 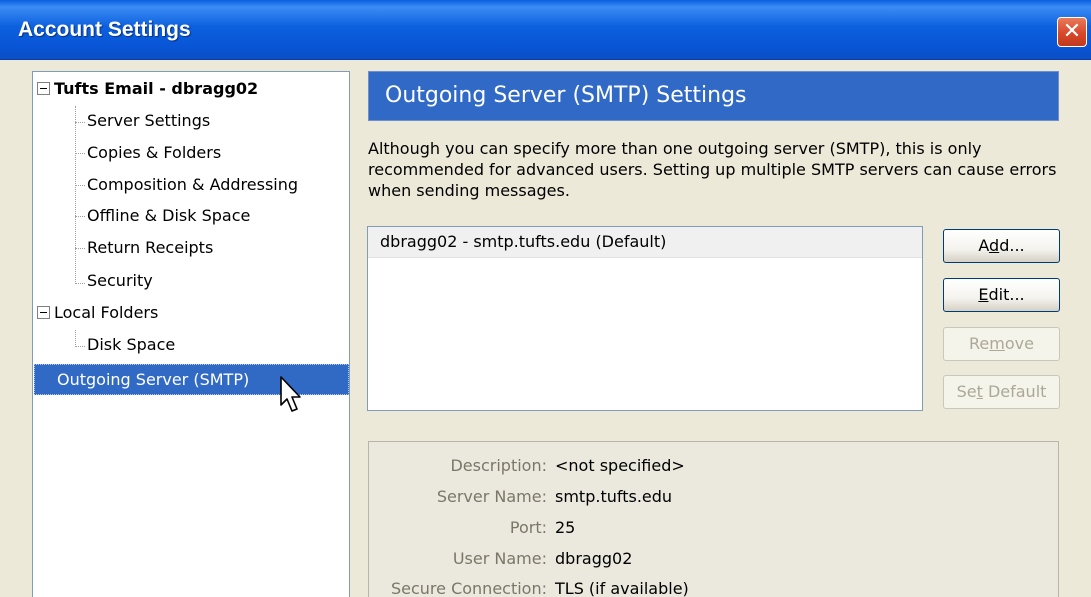 What do you see at coordinates (594, 558) in the screenshot?
I see `detail-value: dbragg02` at bounding box center [594, 558].